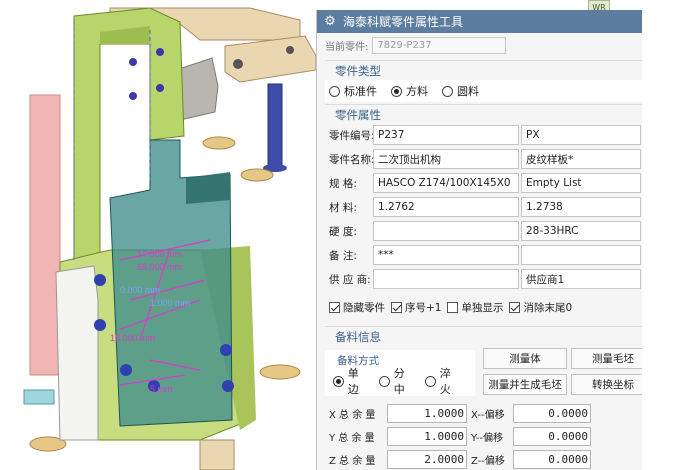 The width and height of the screenshot is (692, 470). Describe the element at coordinates (427, 436) in the screenshot. I see `y-allowance-input: 1.0000` at that location.